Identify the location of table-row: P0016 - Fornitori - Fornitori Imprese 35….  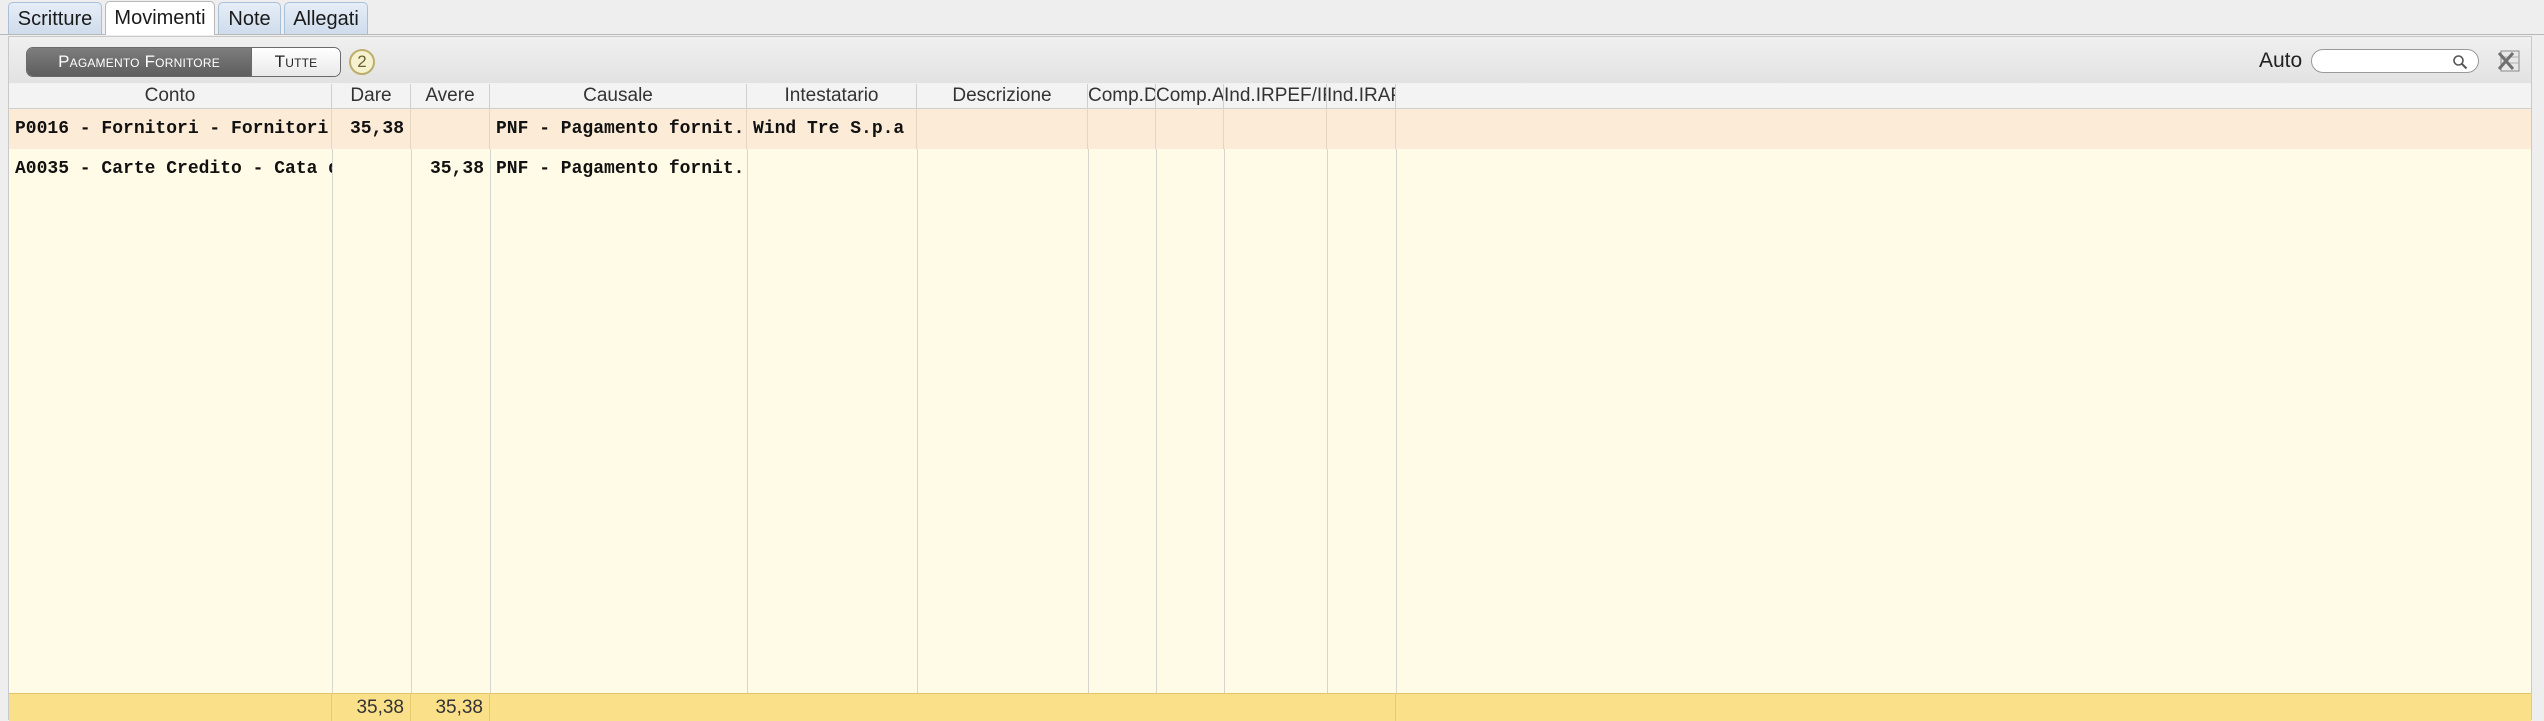
(1270, 129).